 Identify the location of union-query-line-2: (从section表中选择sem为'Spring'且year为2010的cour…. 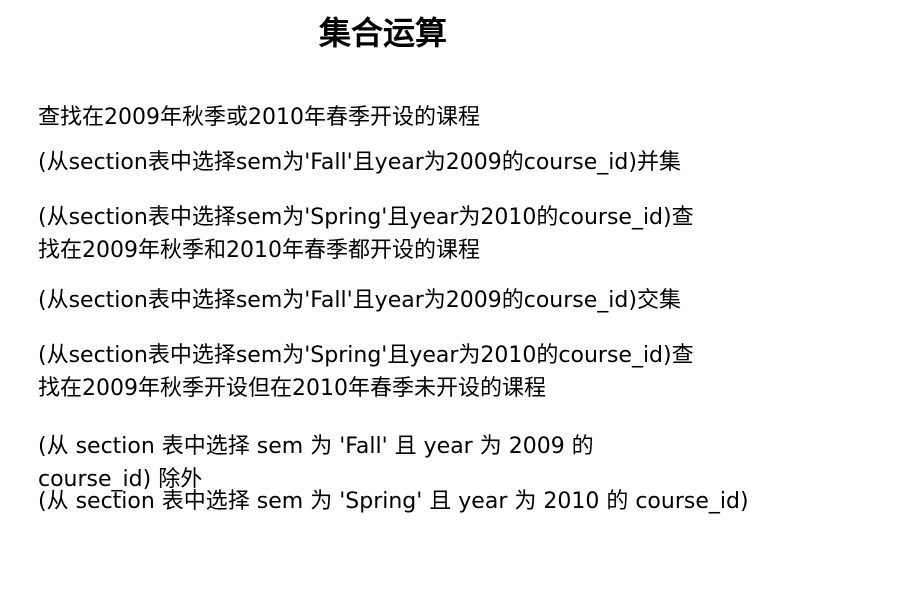
(366, 217).